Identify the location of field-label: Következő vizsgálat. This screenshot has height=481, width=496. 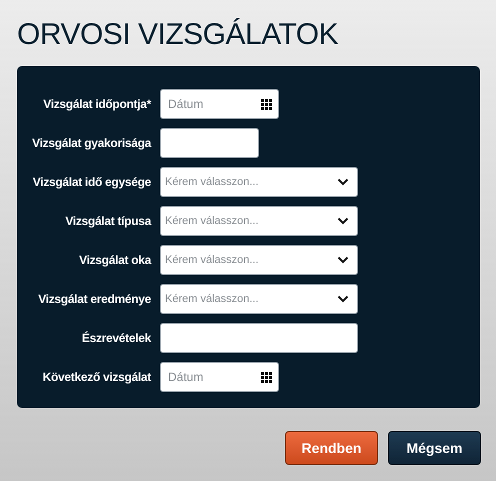
(96, 377).